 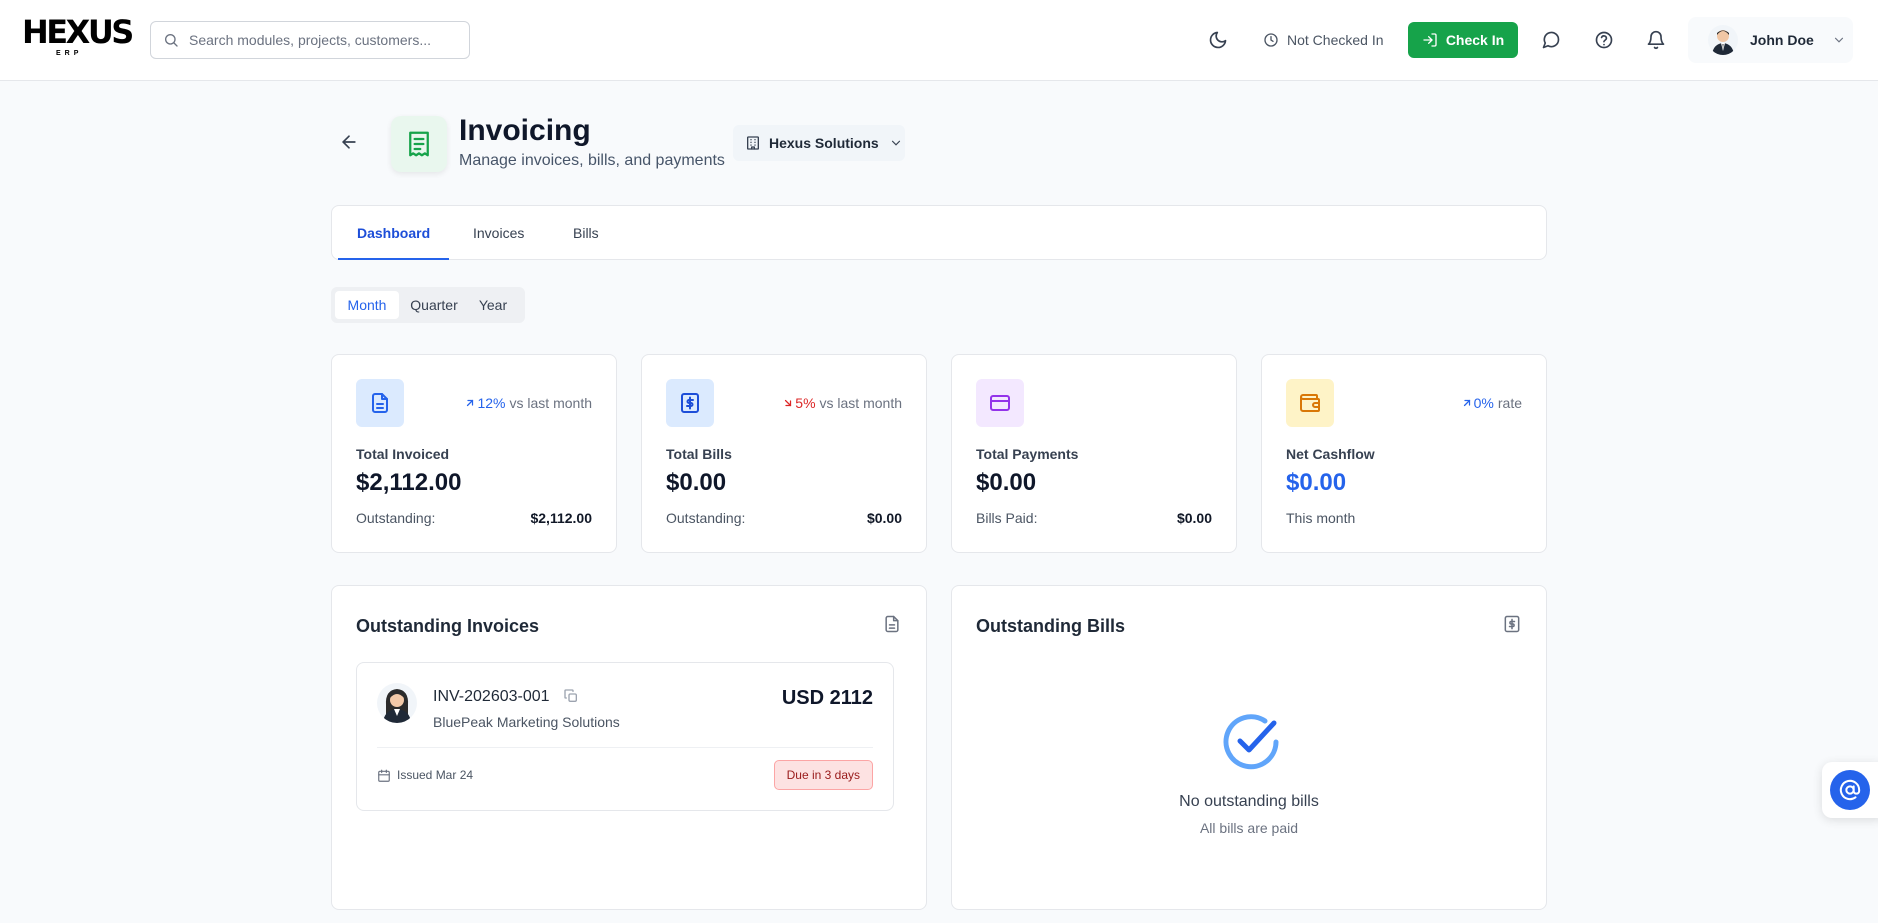 I want to click on tab-bills: Bills, so click(x=586, y=233).